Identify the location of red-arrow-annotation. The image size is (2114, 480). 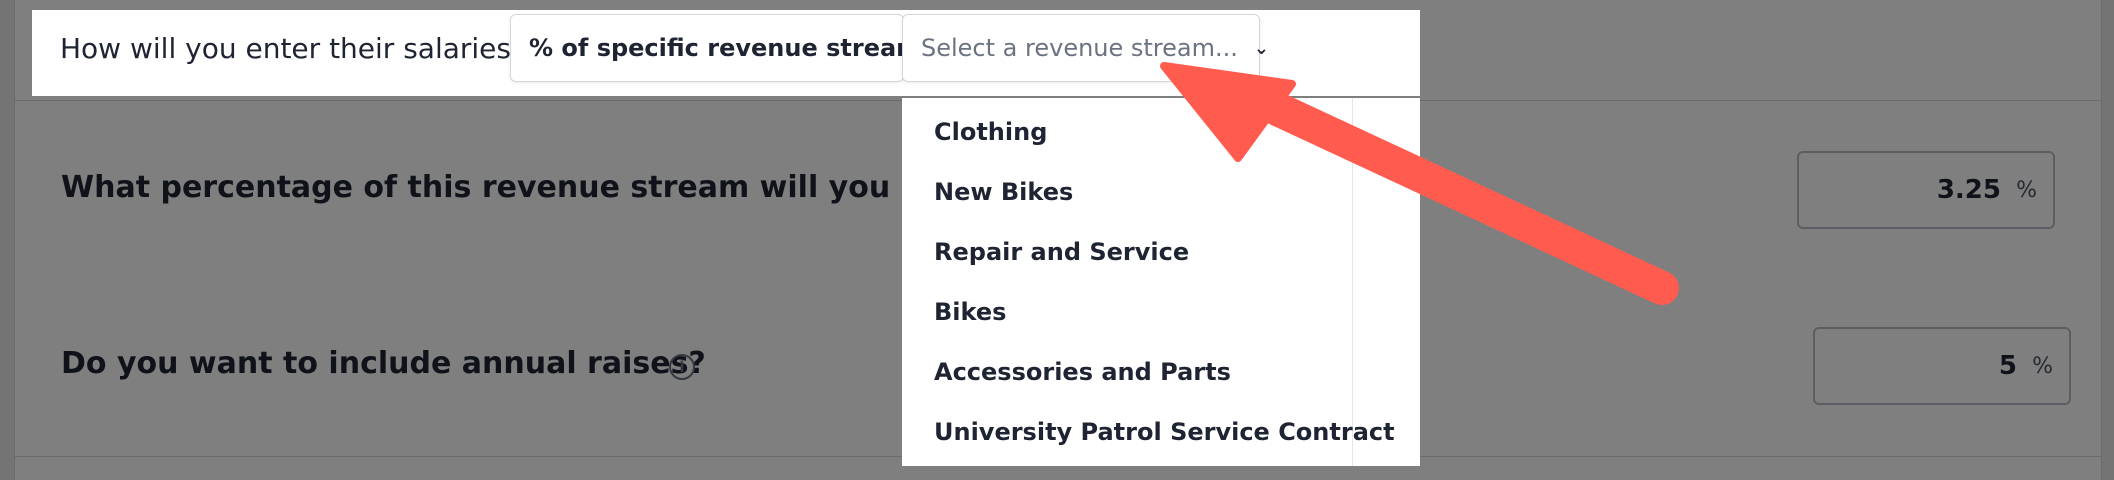
(1419, 183).